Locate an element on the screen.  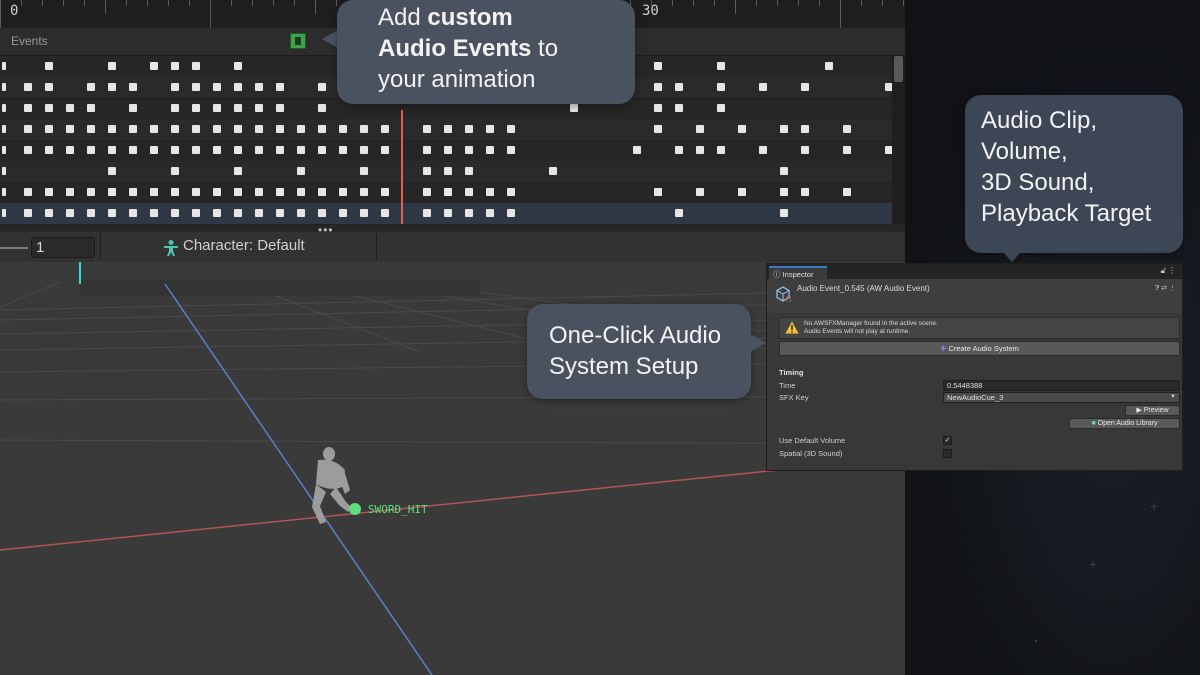
curve-track is located at coordinates (446, 214).